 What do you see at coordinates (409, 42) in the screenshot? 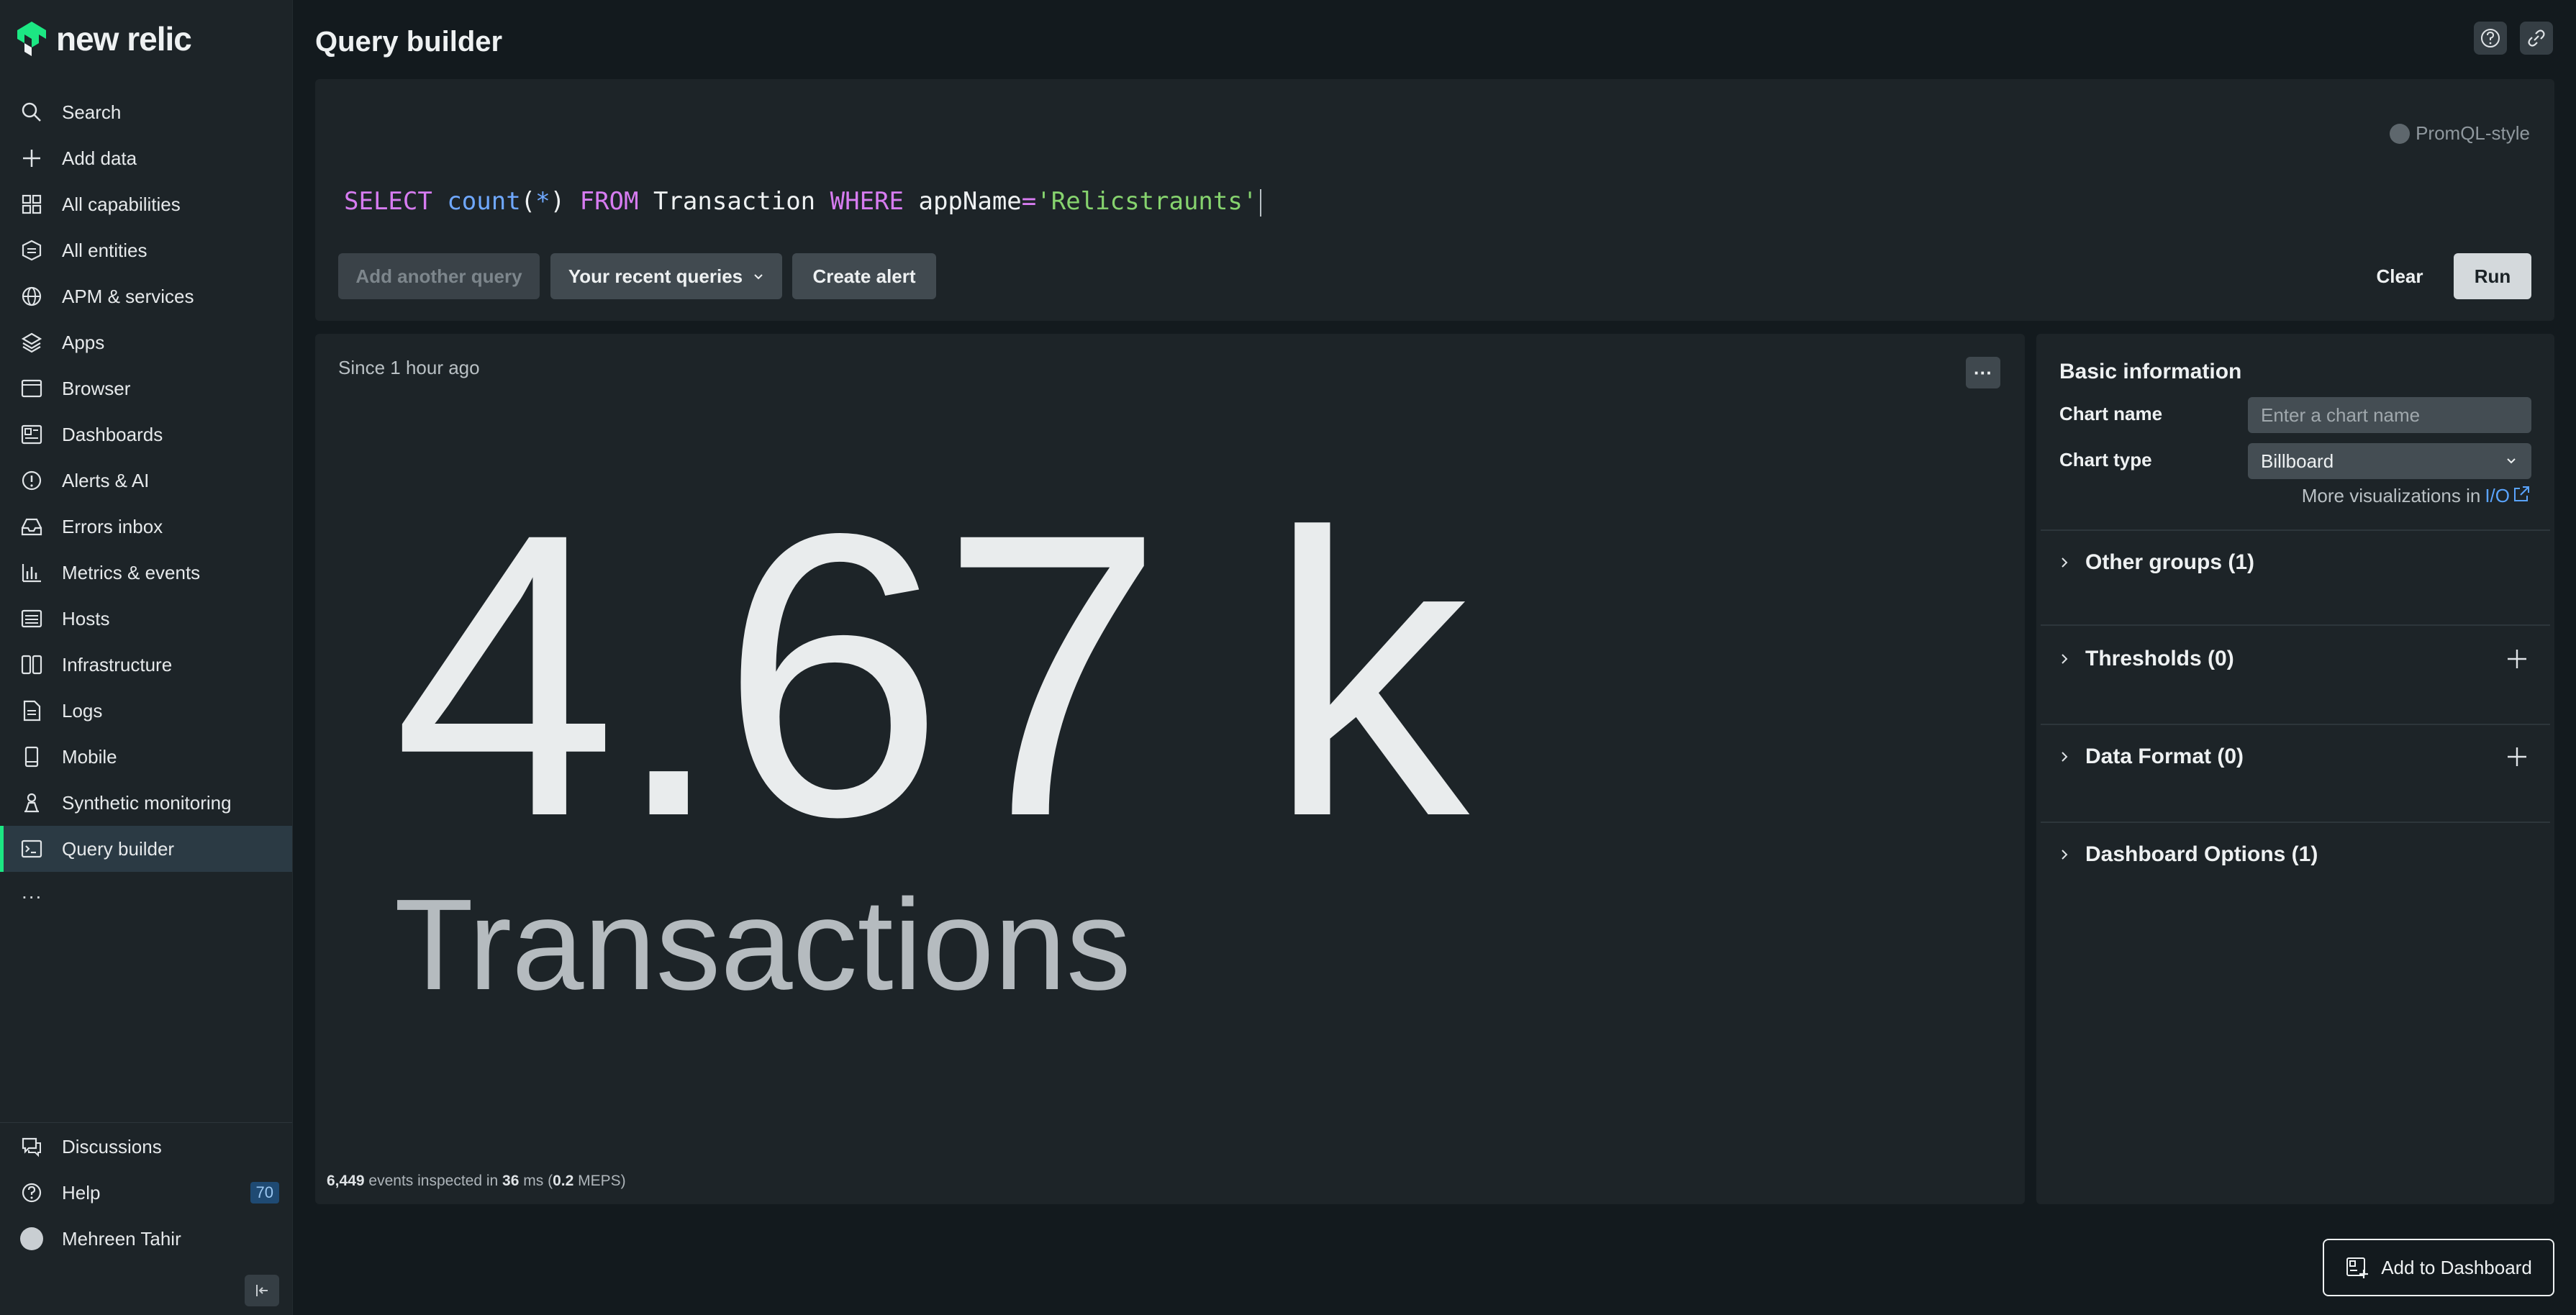
I see `page-title: Query builder` at bounding box center [409, 42].